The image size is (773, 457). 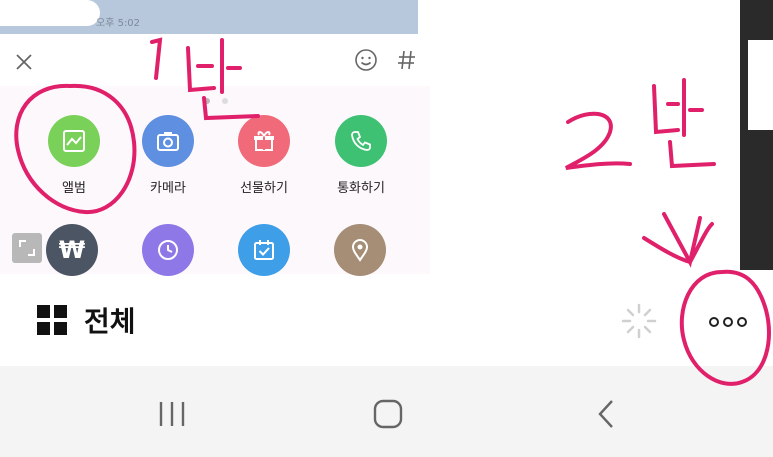 I want to click on camera-icon, so click(x=168, y=141).